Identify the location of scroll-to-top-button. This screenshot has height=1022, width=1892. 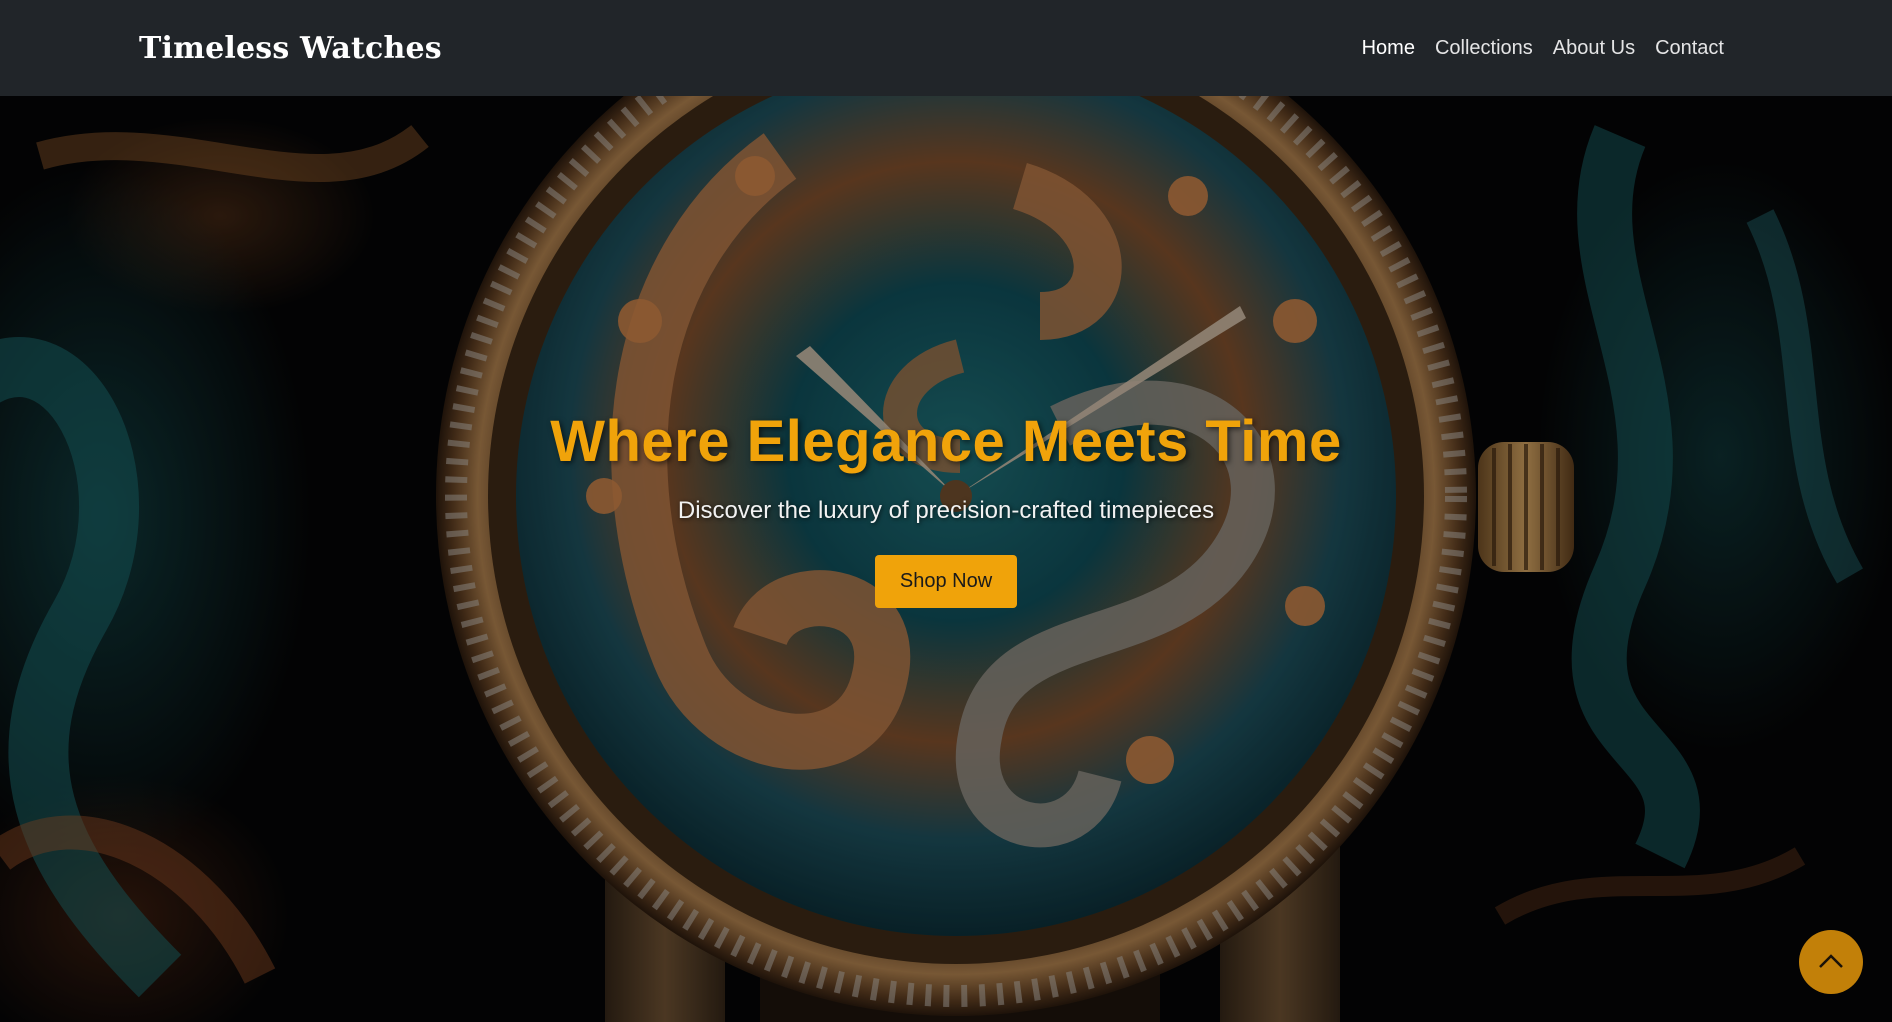
(1831, 962).